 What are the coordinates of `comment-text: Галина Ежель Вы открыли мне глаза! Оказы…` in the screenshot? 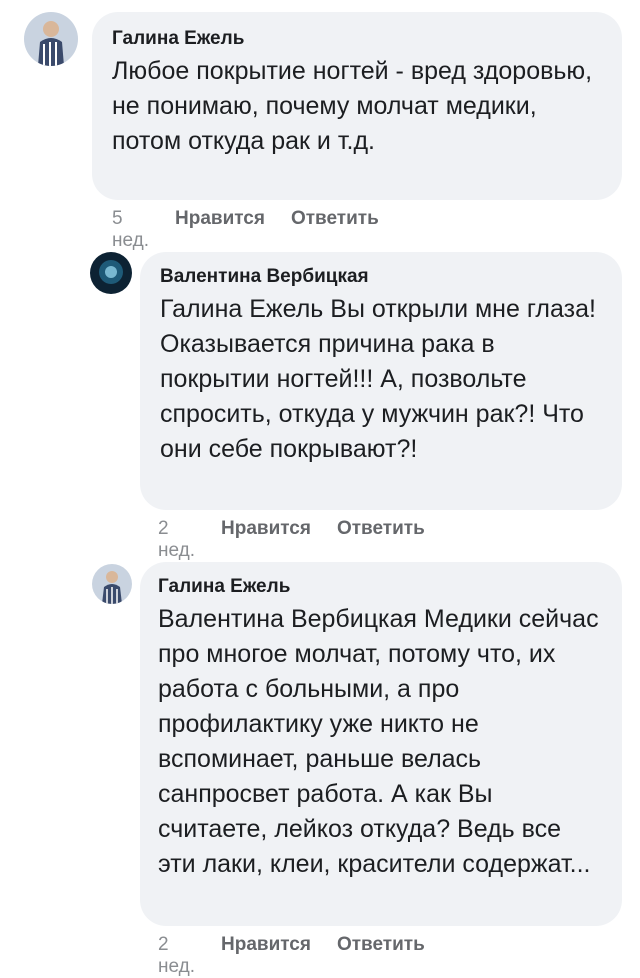 It's located at (378, 379).